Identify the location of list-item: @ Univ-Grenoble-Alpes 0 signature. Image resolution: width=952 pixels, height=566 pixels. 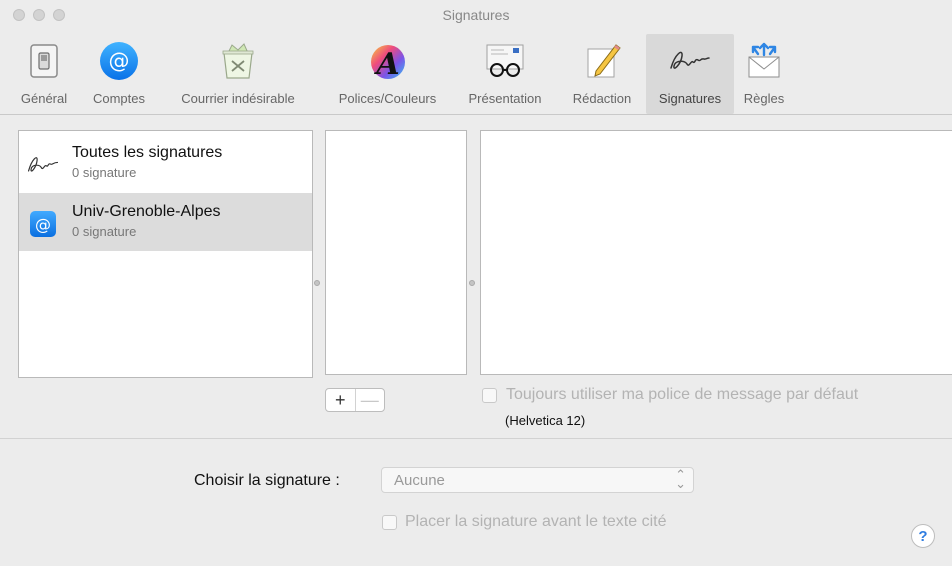
(165, 222).